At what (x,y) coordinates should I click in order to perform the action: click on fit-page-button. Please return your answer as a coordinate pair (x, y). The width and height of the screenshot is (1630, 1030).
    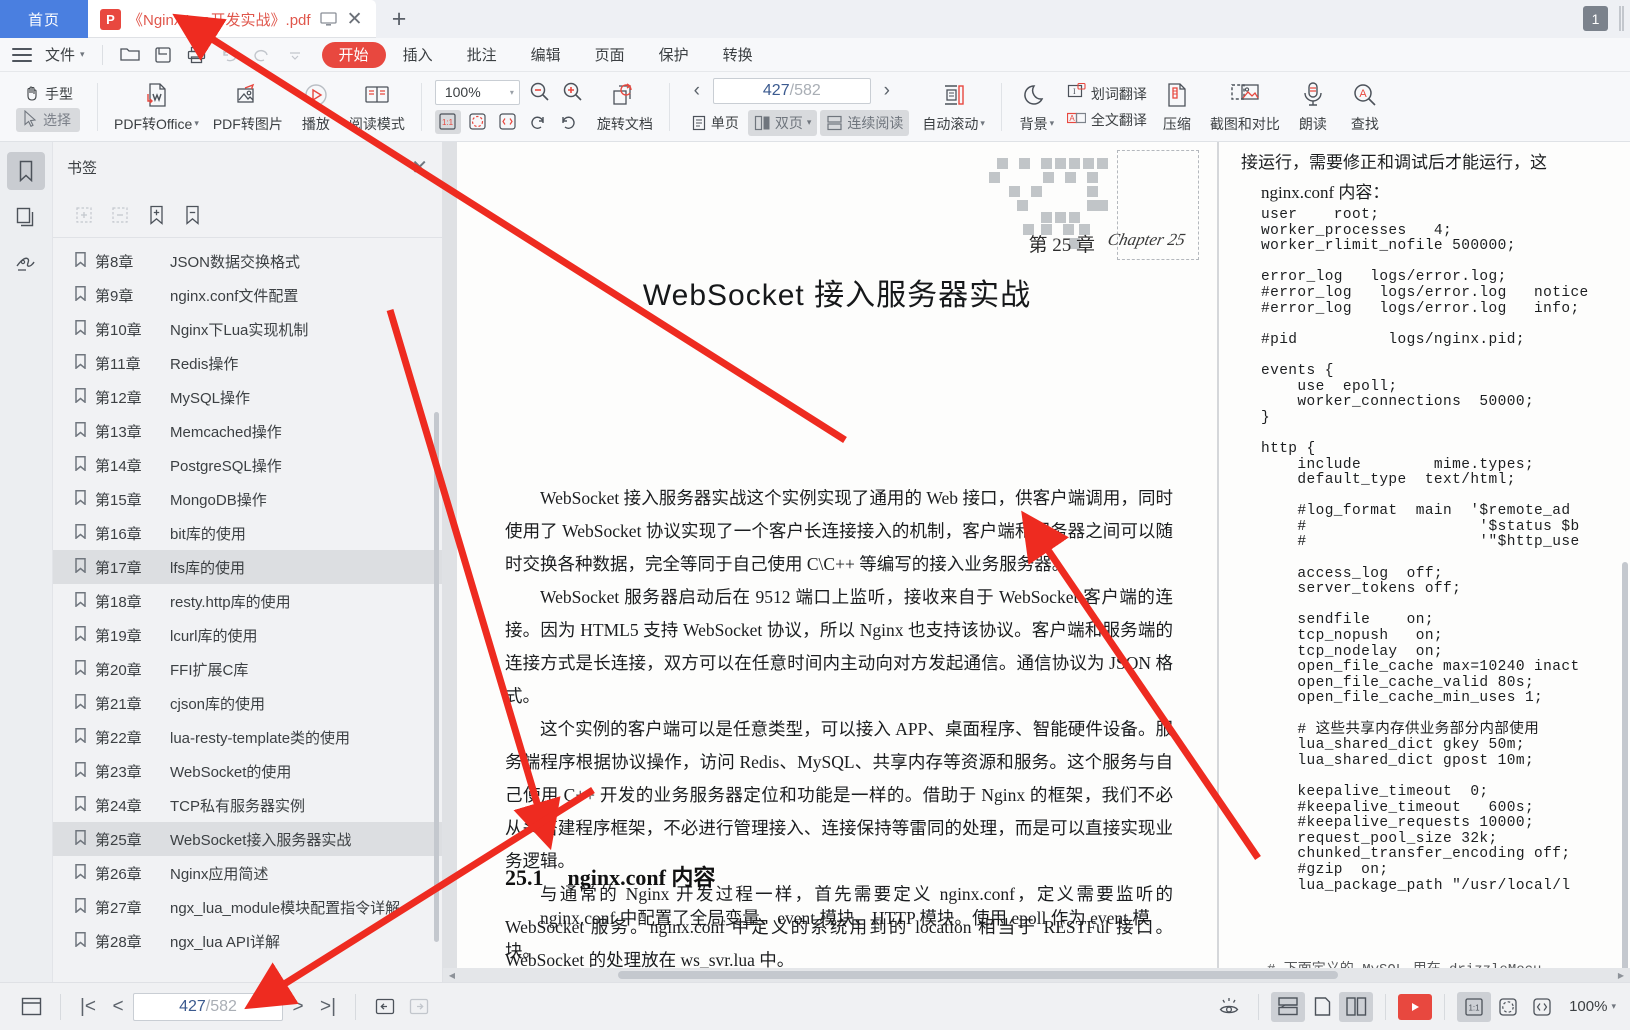
    Looking at the image, I should click on (478, 122).